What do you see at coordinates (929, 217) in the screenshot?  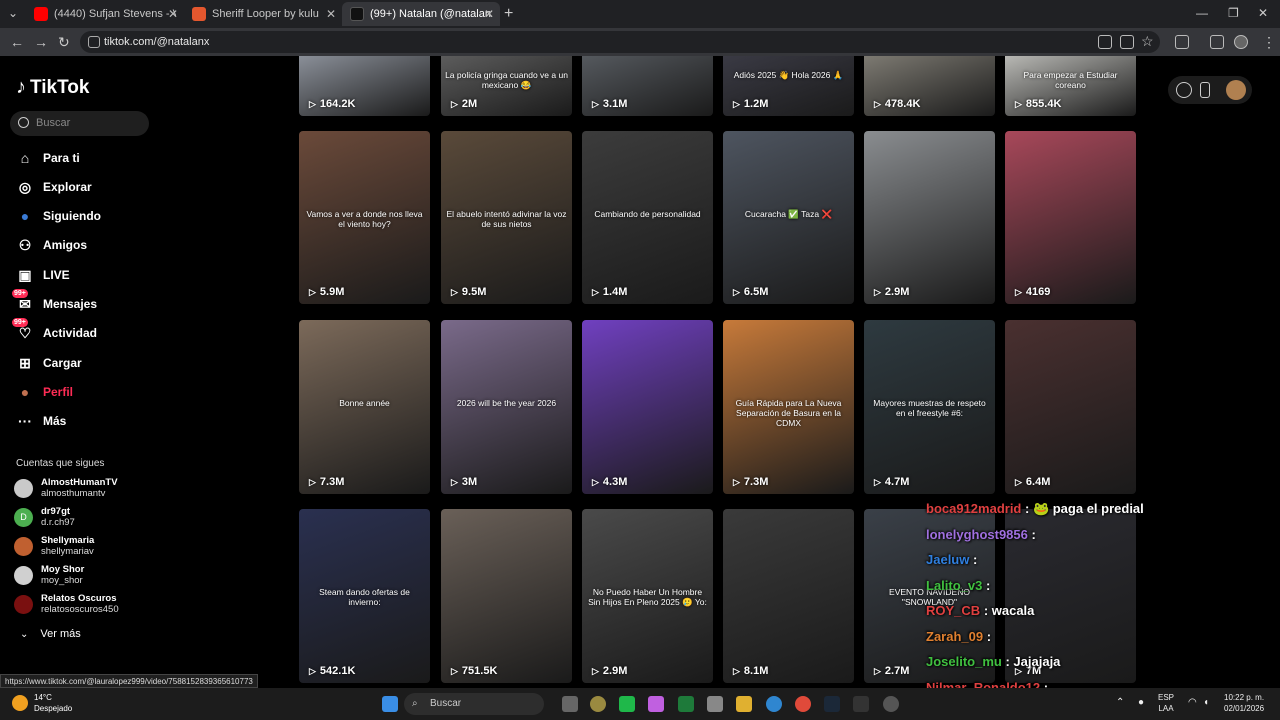 I see `video-thumbnail: ▷ 2.9M` at bounding box center [929, 217].